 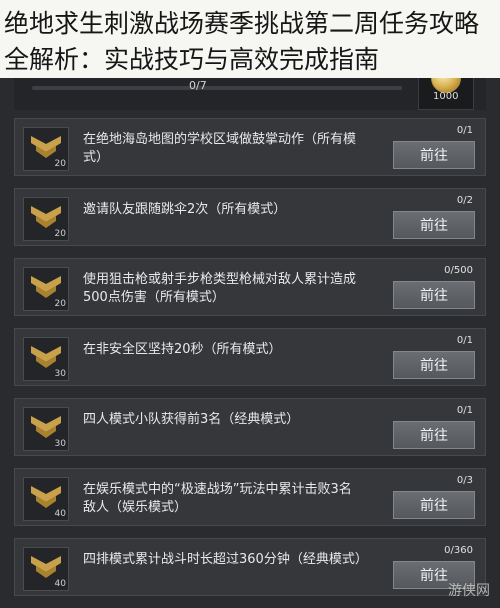 I want to click on task-progress: 0/3, so click(x=464, y=480).